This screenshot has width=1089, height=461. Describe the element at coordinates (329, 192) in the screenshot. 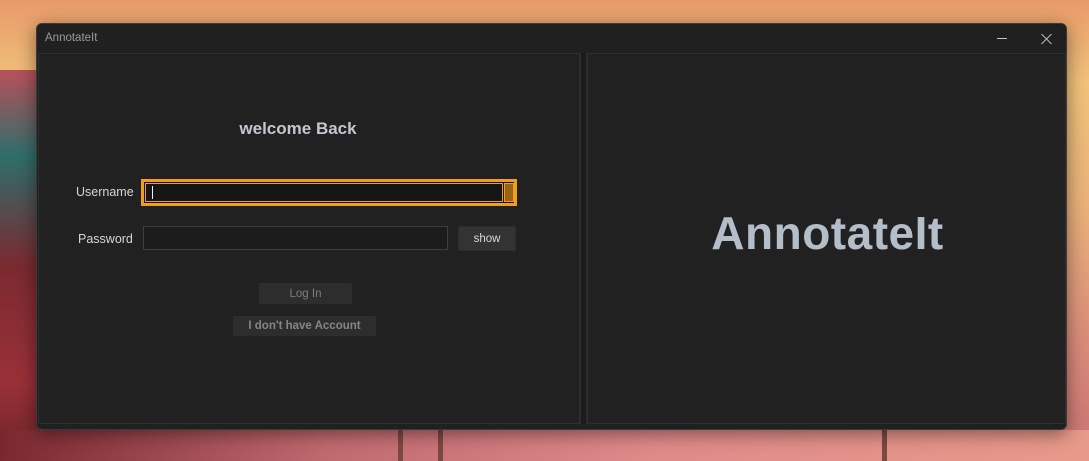

I see `username-input` at that location.